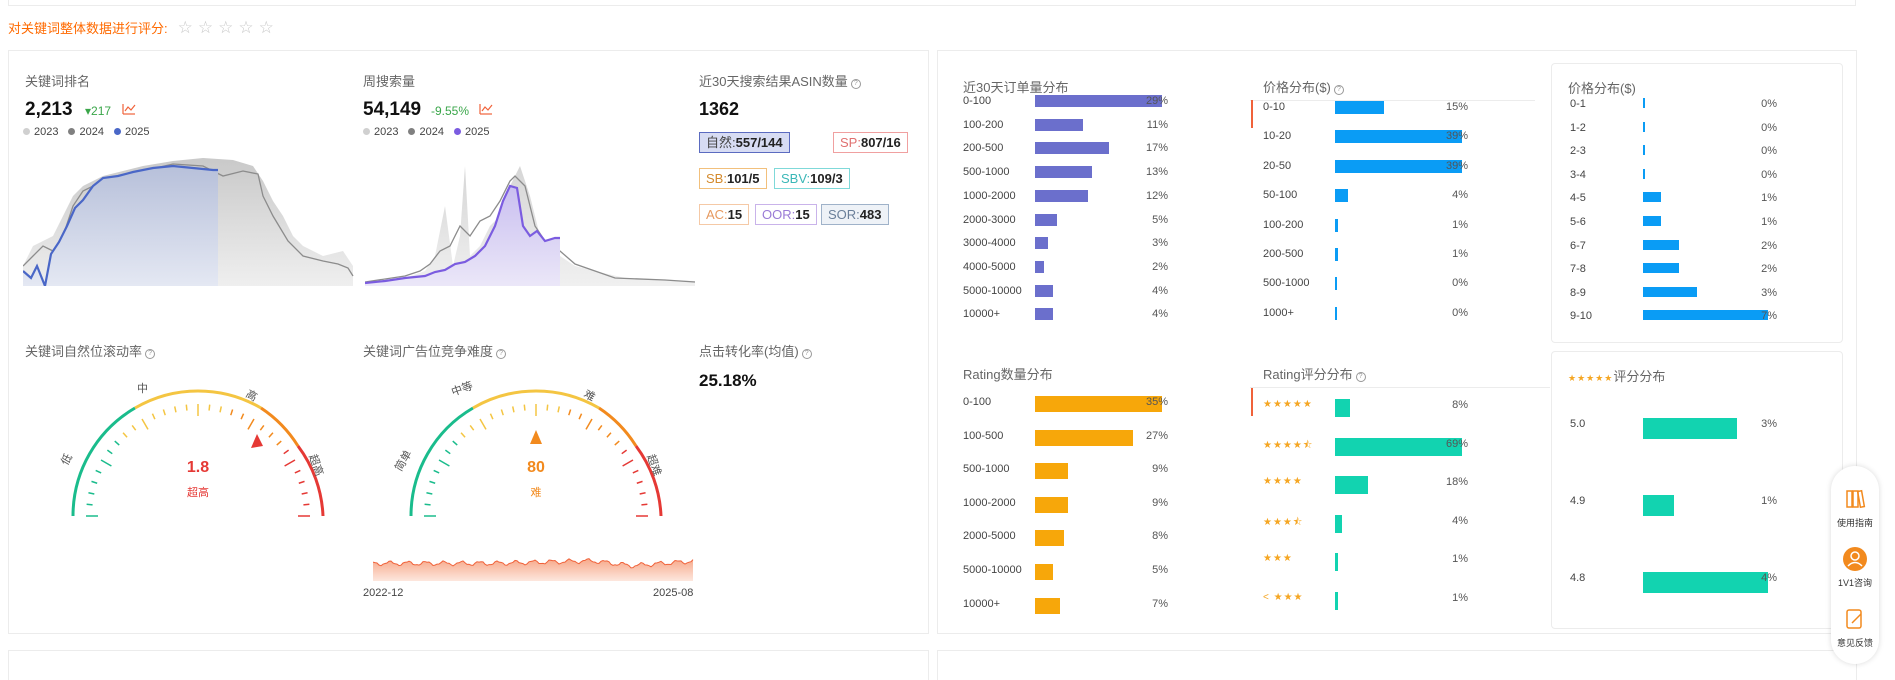 The width and height of the screenshot is (1895, 680). What do you see at coordinates (744, 142) in the screenshot?
I see `tag-natural: 自然:557/144` at bounding box center [744, 142].